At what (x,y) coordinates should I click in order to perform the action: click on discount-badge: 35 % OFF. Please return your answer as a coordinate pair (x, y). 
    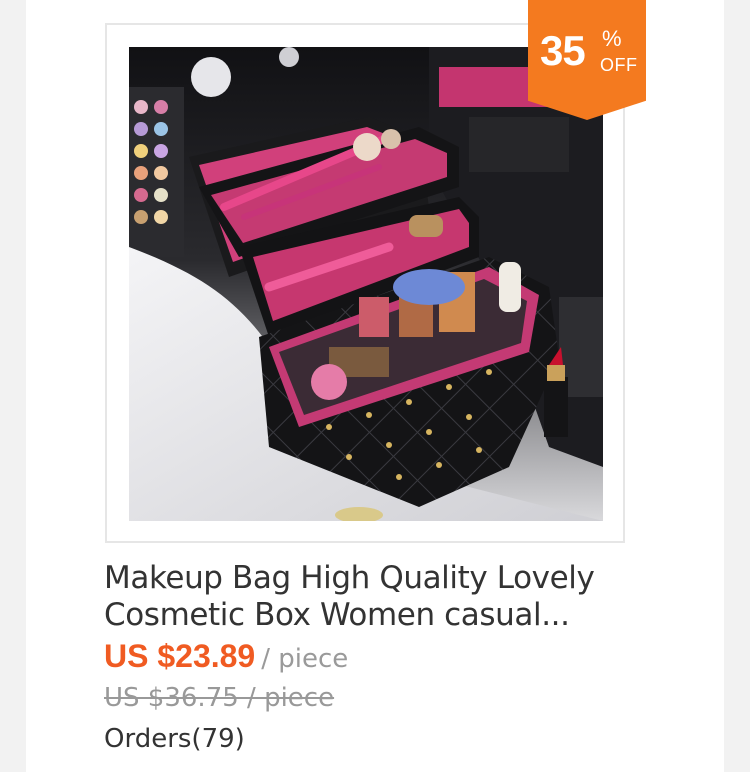
    Looking at the image, I should click on (587, 60).